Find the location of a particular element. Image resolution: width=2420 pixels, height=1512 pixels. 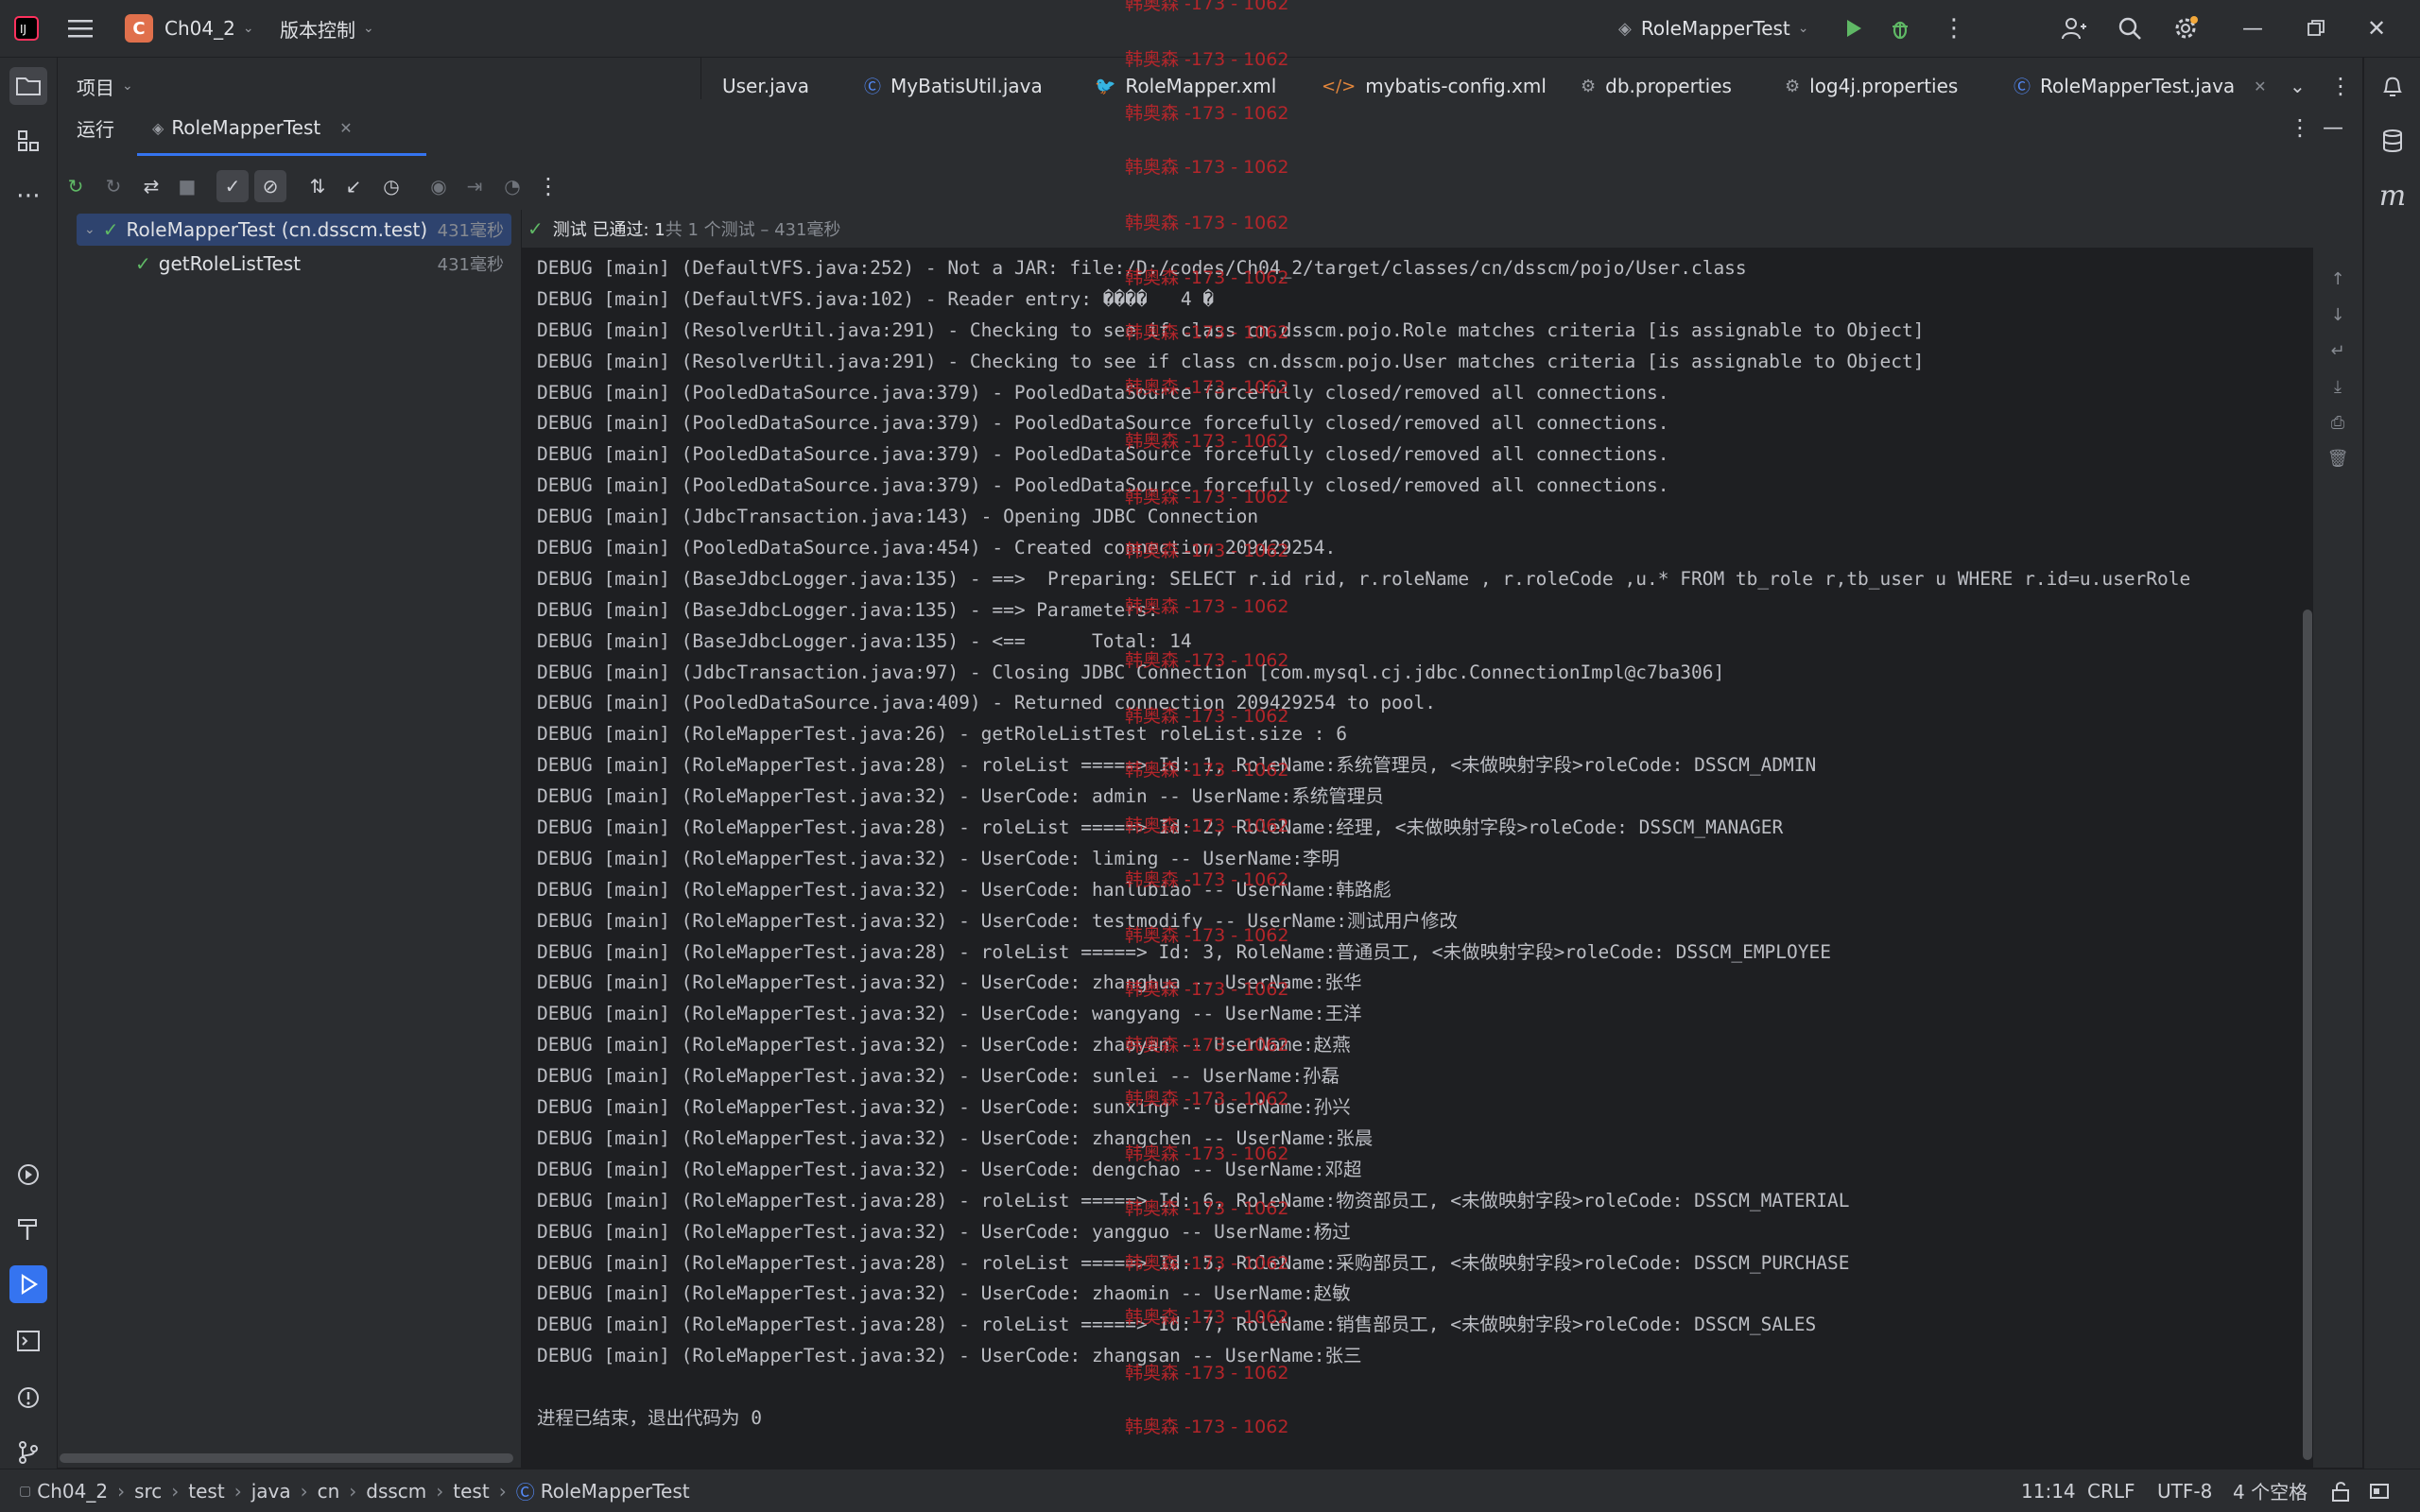

search-icon is located at coordinates (2130, 28).